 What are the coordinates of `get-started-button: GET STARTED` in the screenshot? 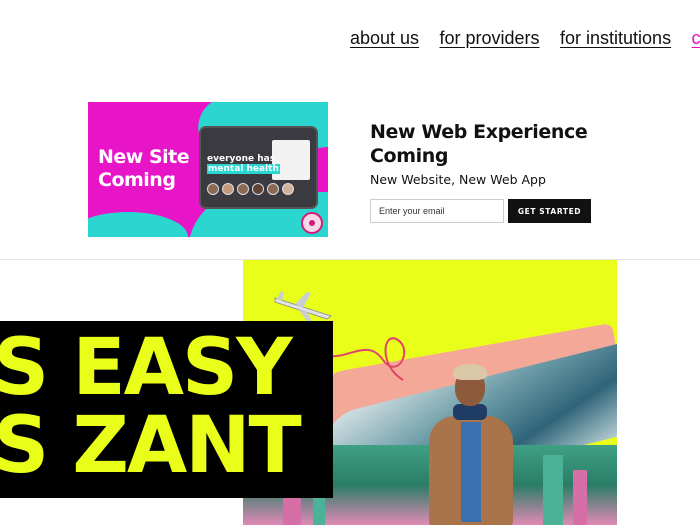 It's located at (549, 211).